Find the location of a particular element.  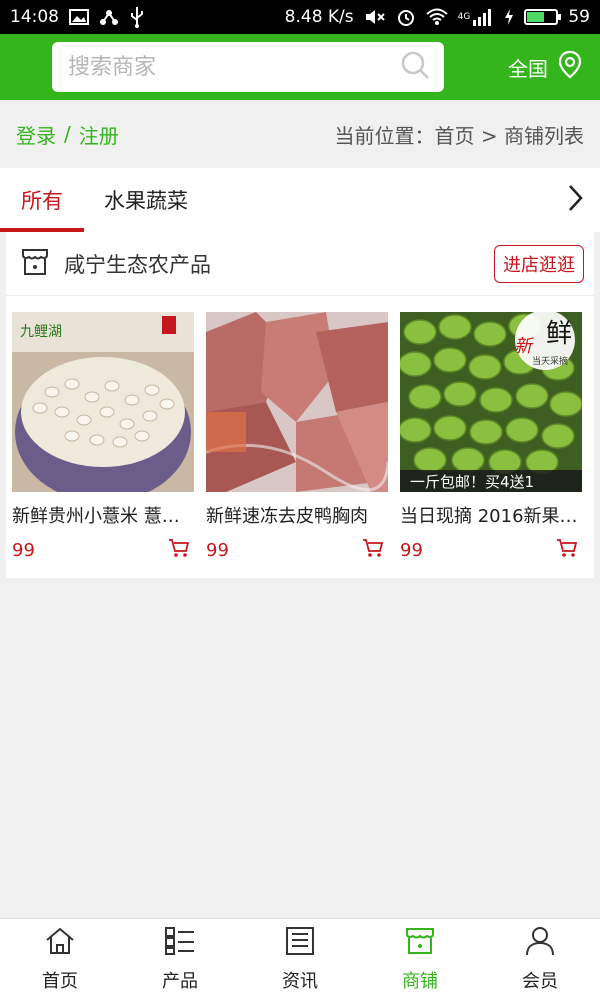

location-pin-icon is located at coordinates (570, 67).